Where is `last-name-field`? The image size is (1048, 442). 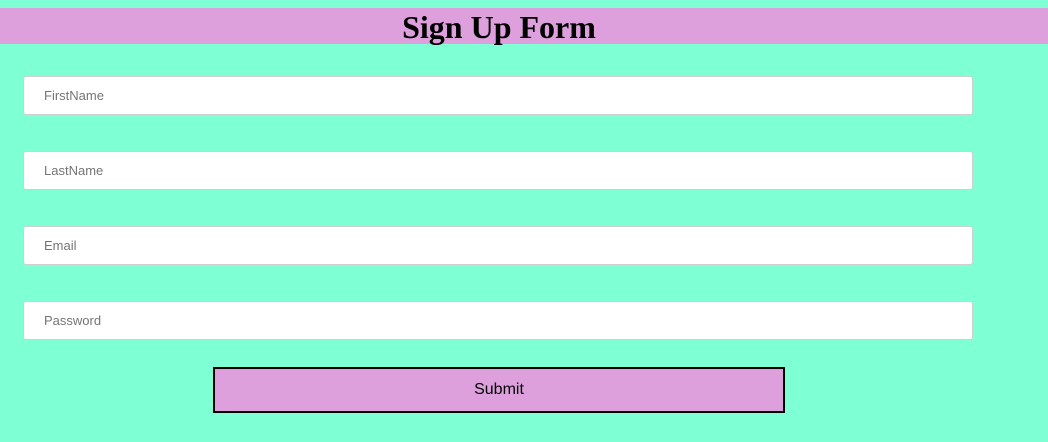 last-name-field is located at coordinates (498, 170).